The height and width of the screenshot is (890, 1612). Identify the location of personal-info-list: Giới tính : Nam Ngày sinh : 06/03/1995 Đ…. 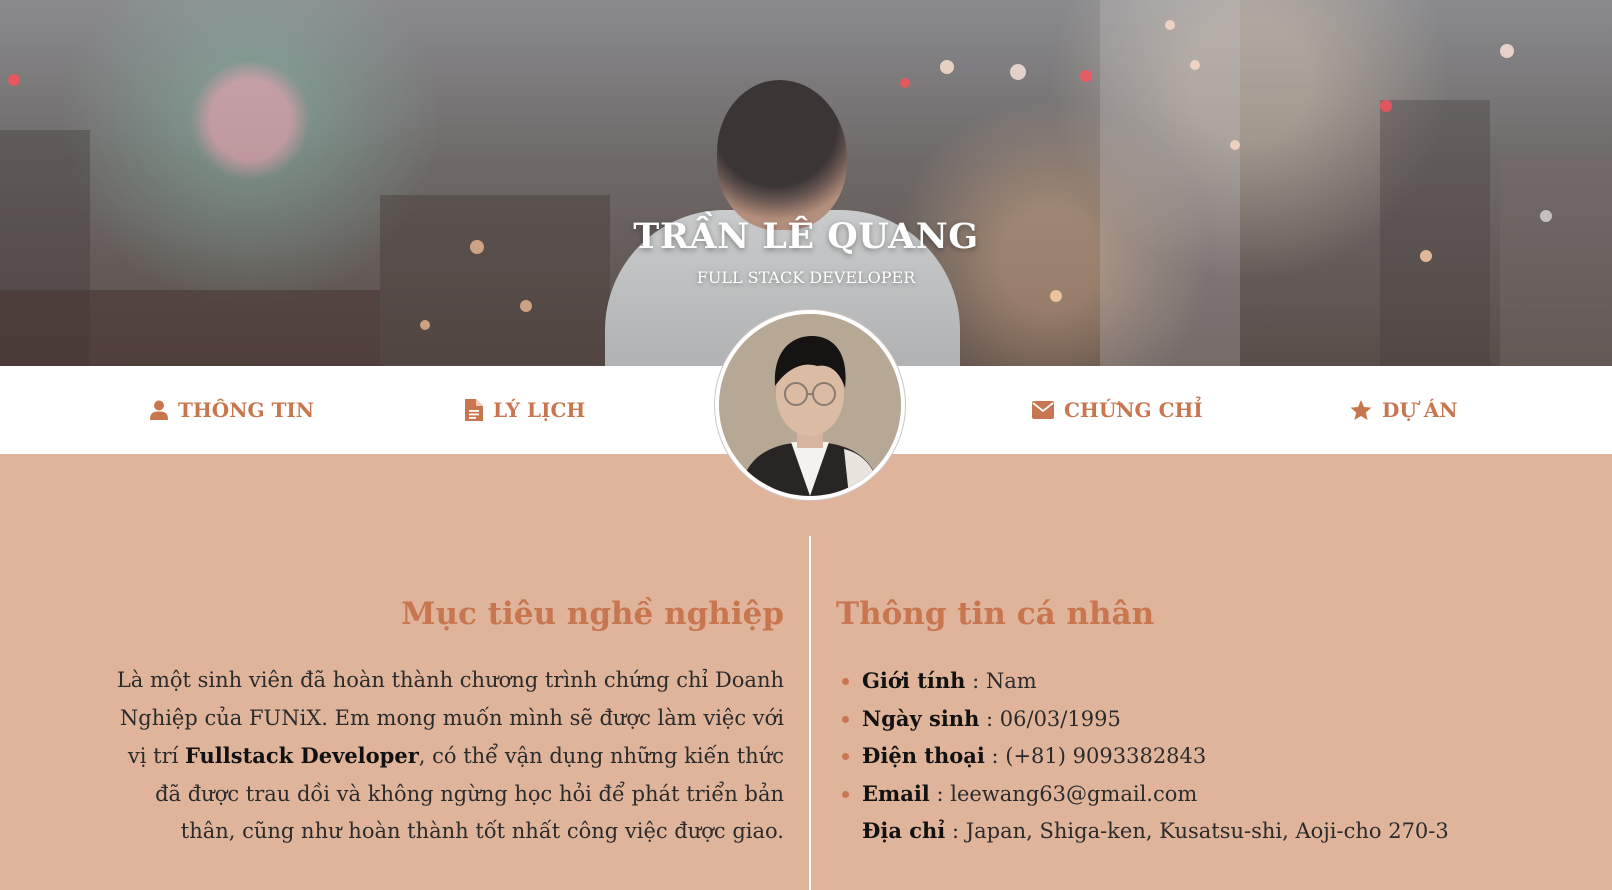
(1145, 756).